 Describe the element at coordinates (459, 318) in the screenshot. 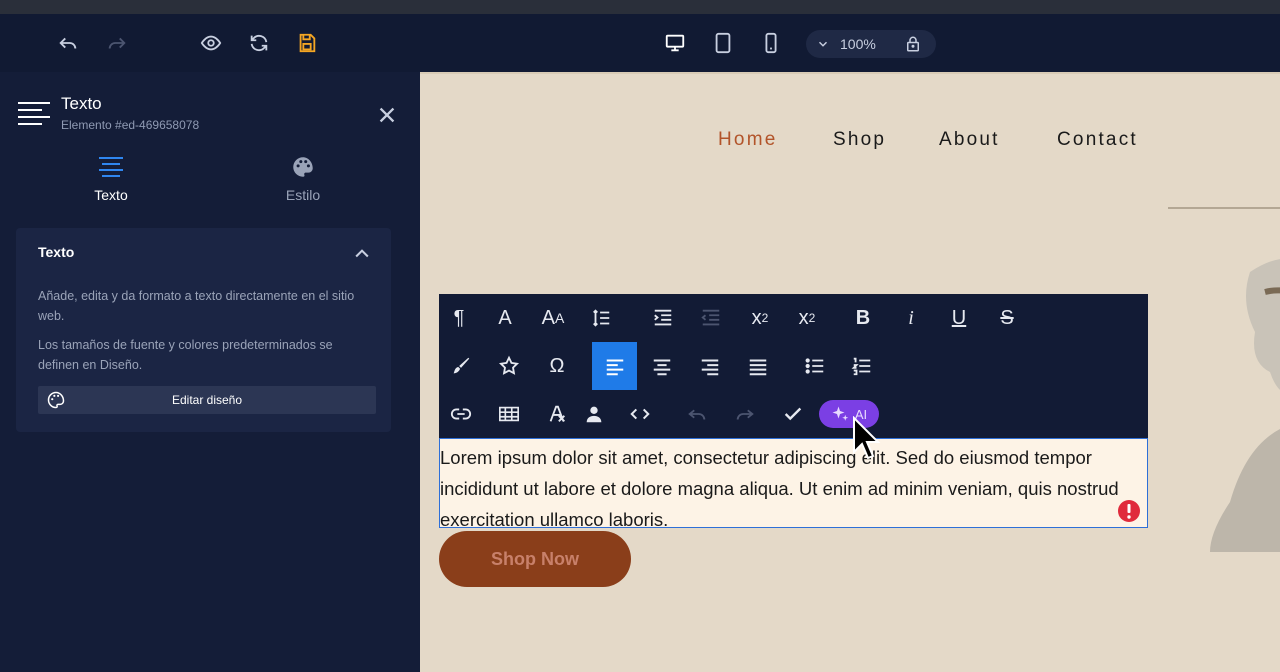

I see `paragraph-icon: ¶` at that location.